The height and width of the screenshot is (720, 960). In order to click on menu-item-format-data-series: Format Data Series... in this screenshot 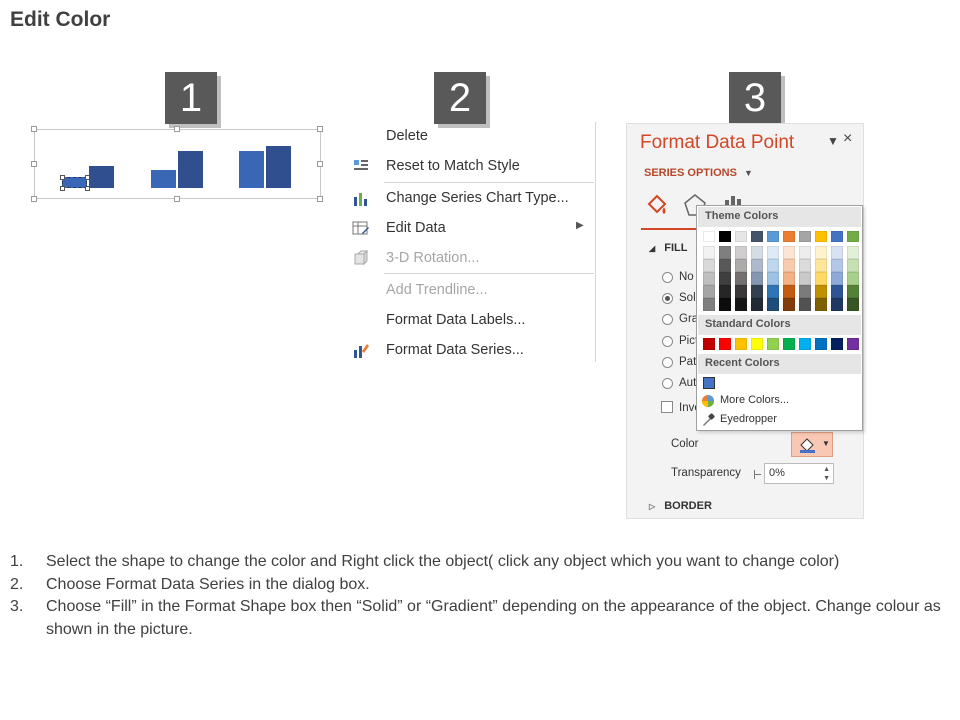, I will do `click(471, 350)`.